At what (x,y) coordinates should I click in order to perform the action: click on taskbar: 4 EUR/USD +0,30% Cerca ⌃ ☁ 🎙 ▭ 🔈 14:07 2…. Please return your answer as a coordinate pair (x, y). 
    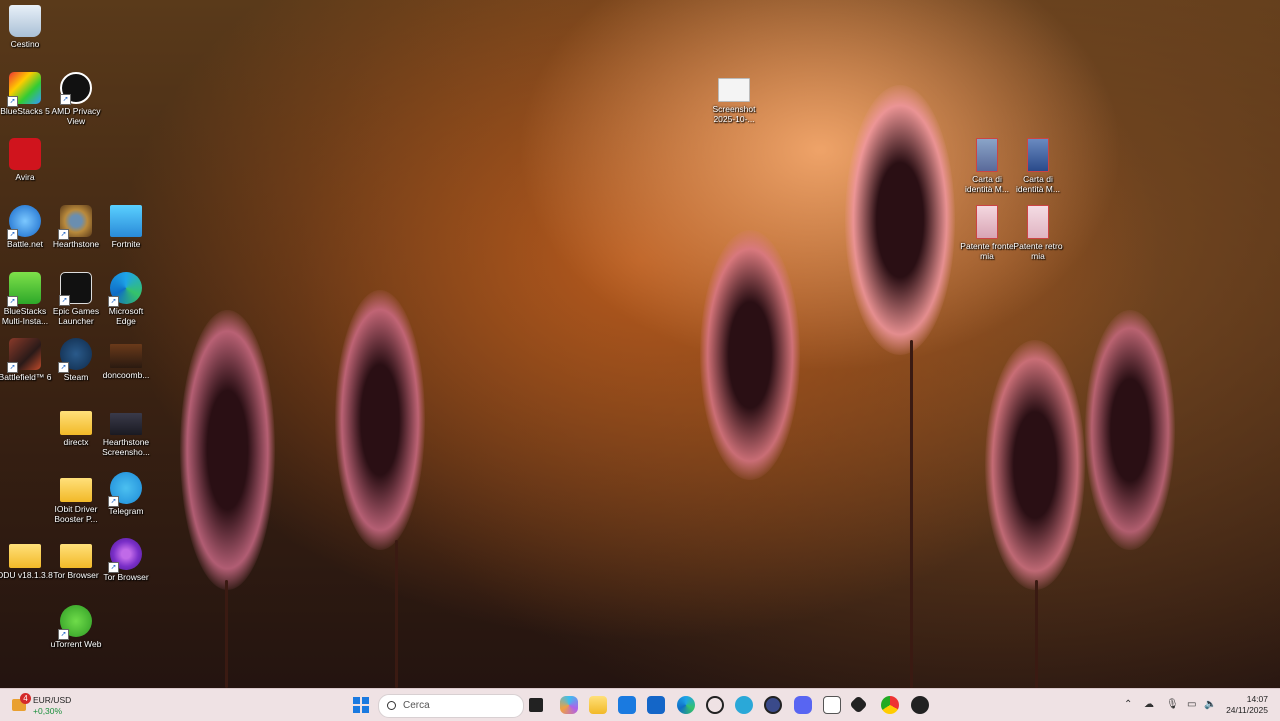
    Looking at the image, I should click on (640, 704).